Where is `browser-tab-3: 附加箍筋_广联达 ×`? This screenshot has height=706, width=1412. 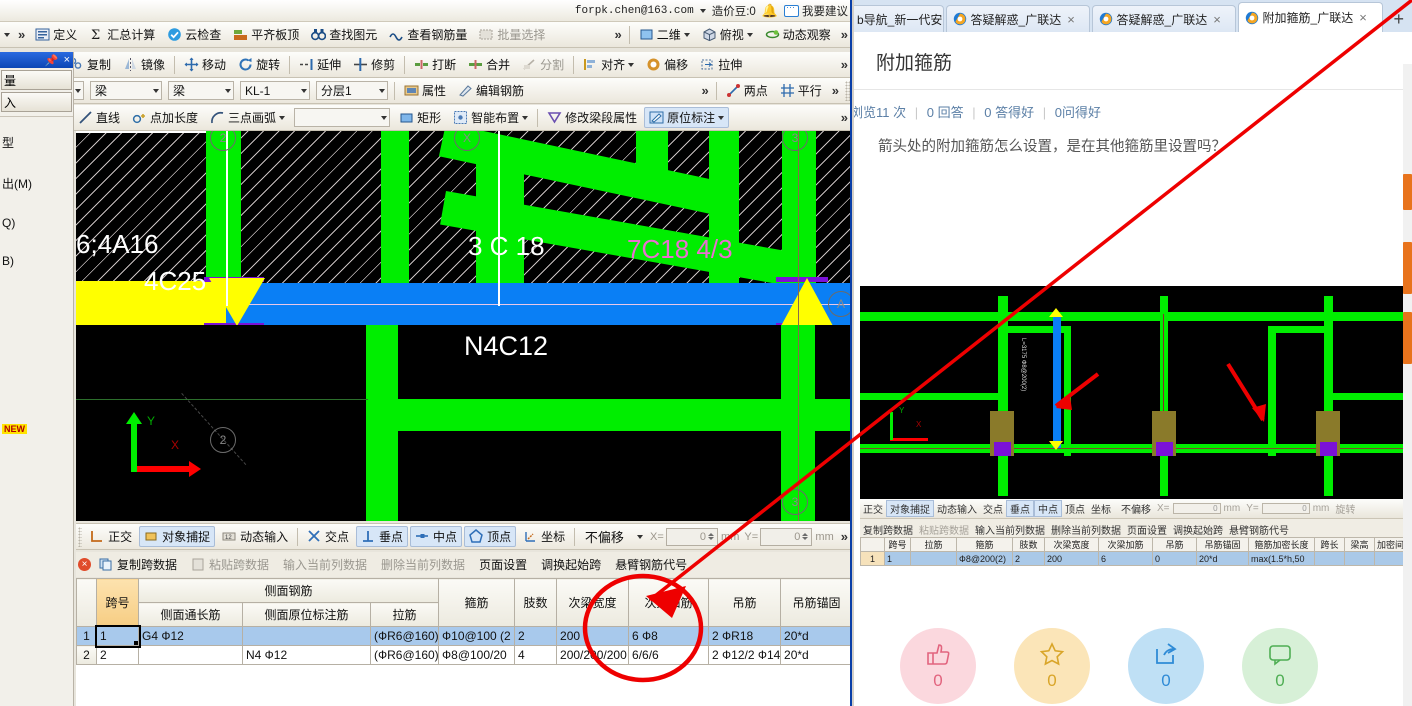
browser-tab-3: 附加箍筋_广联达 × is located at coordinates (1310, 17).